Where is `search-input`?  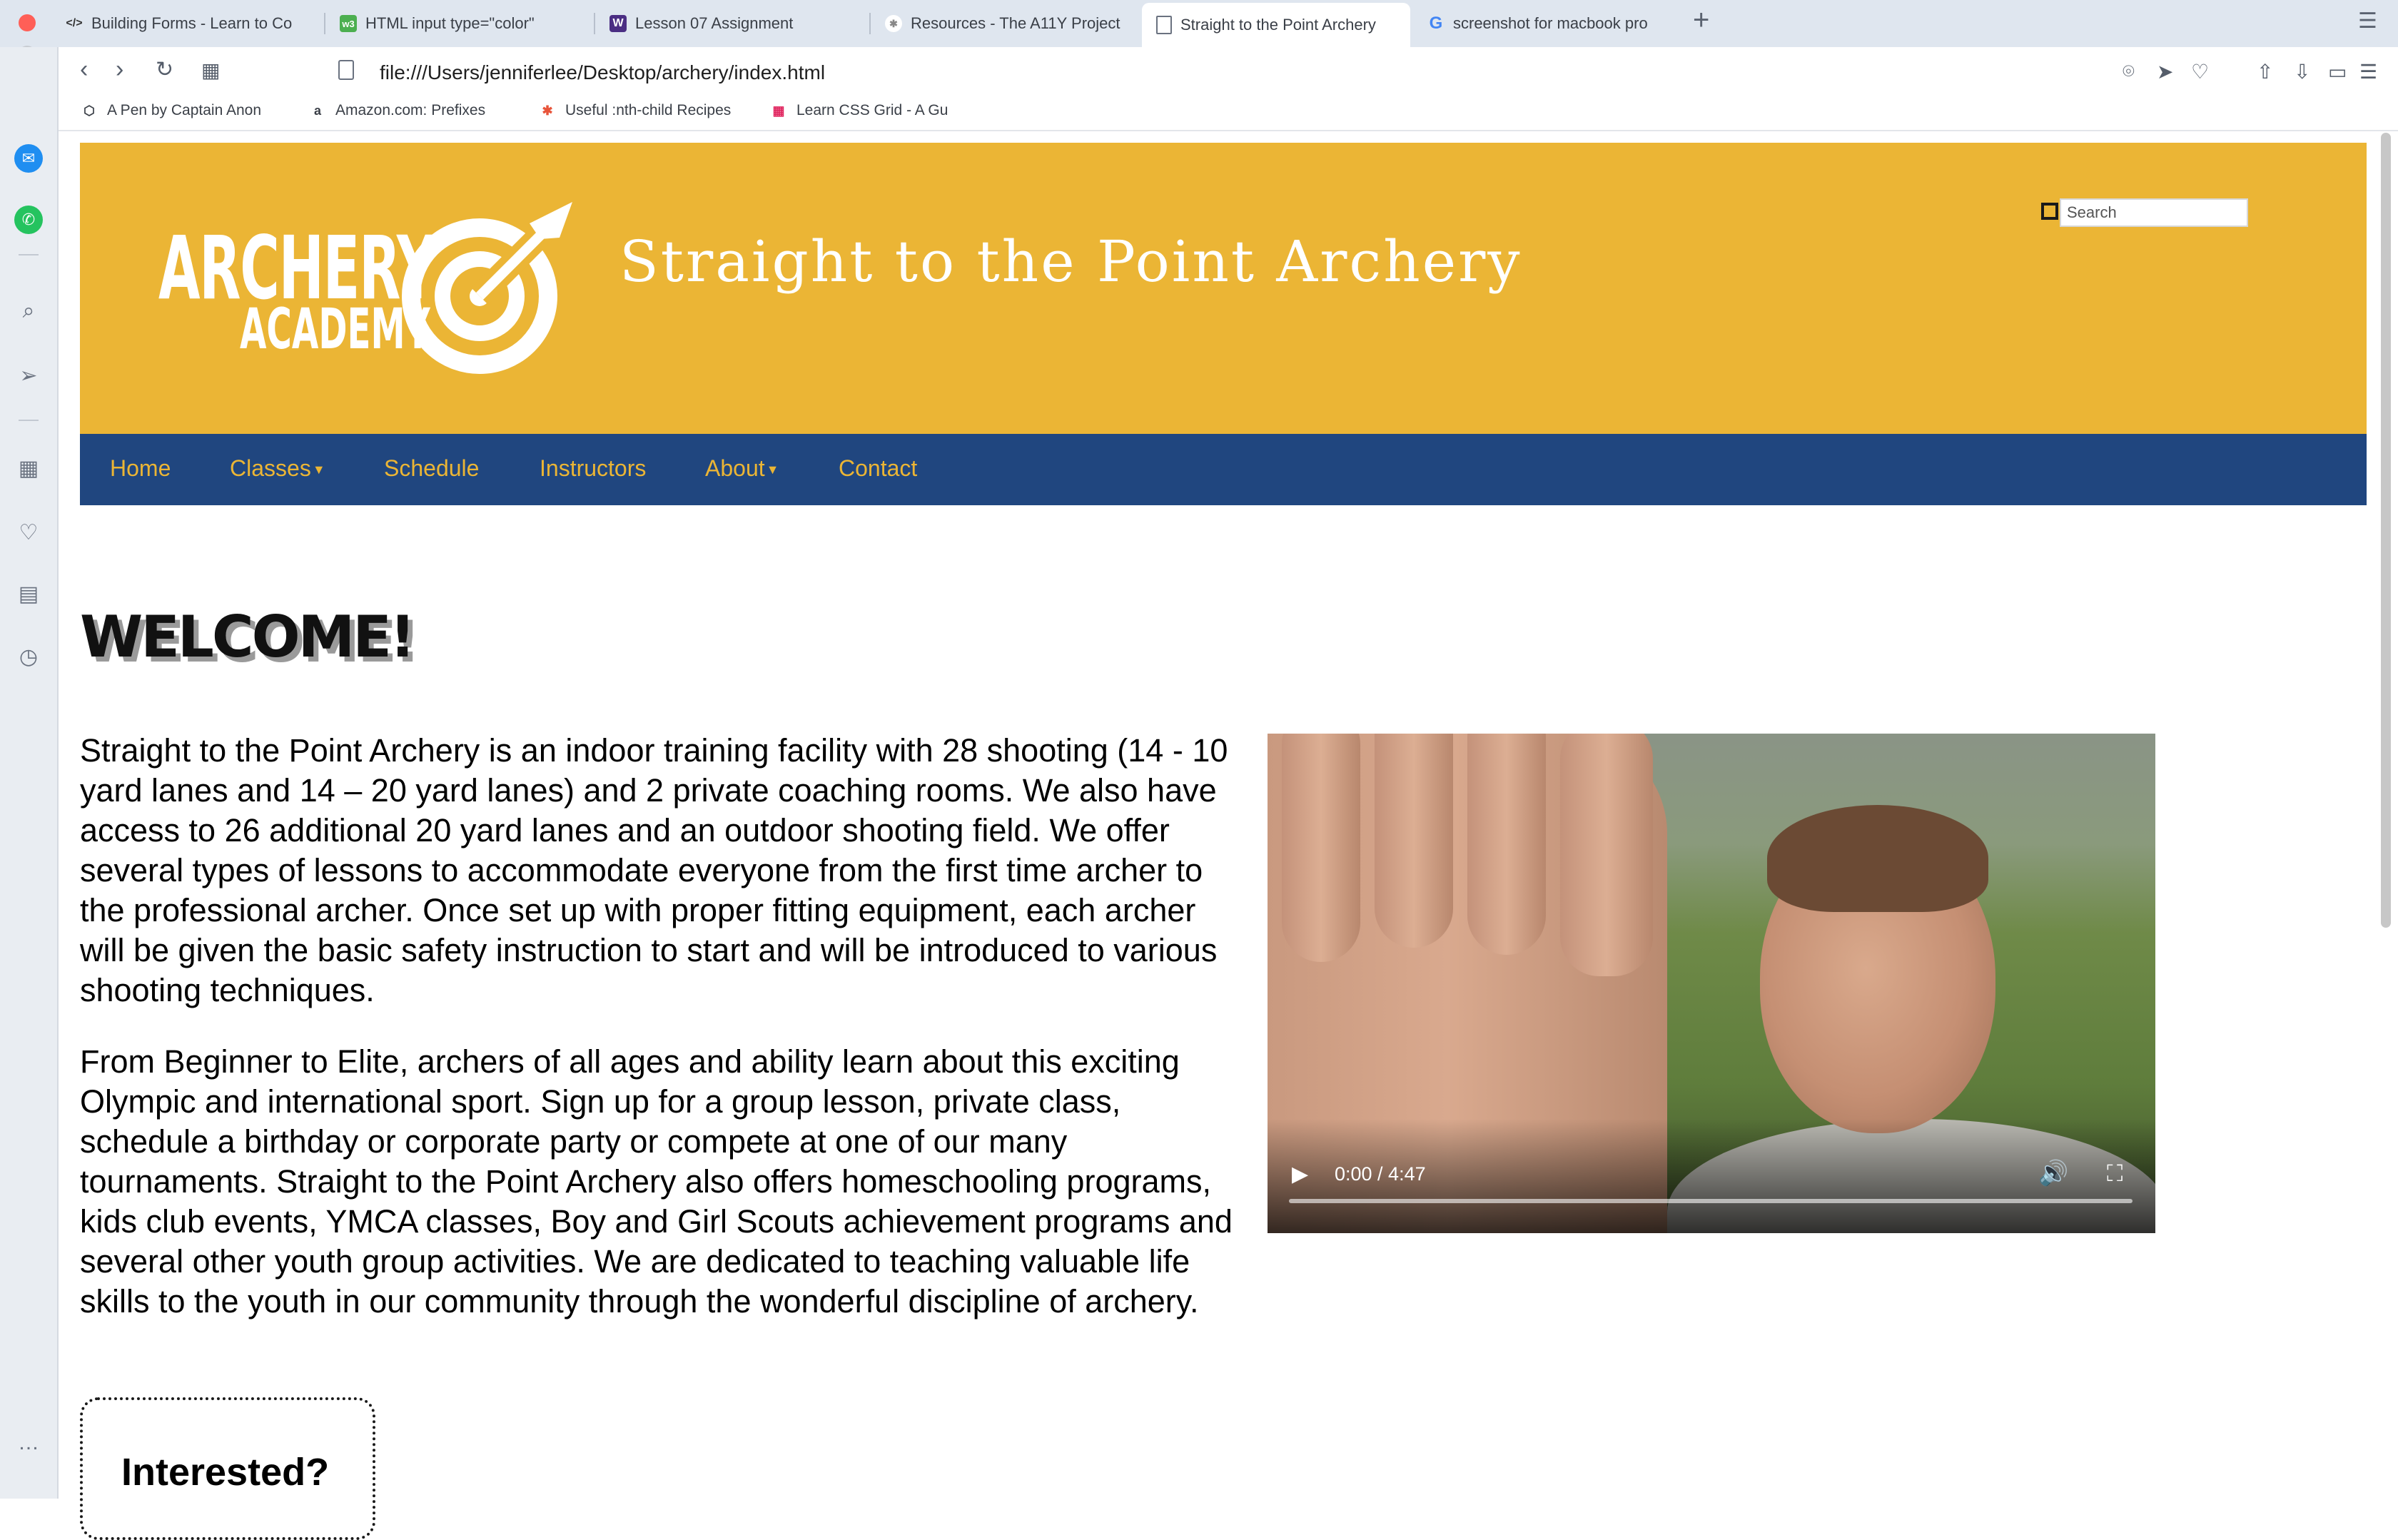
search-input is located at coordinates (2154, 212).